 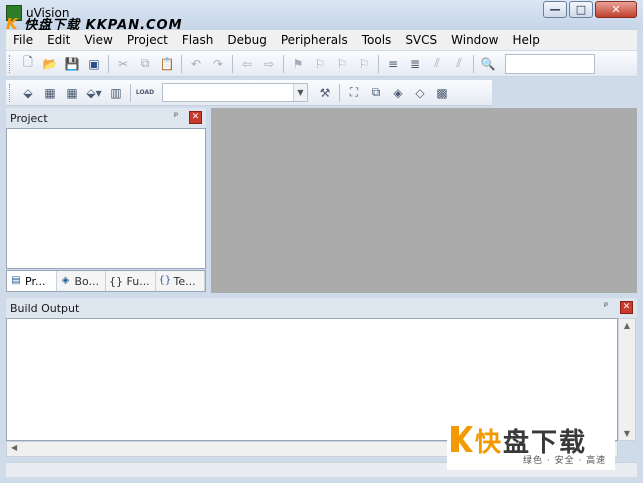 I want to click on menu-project: Project, so click(x=147, y=40).